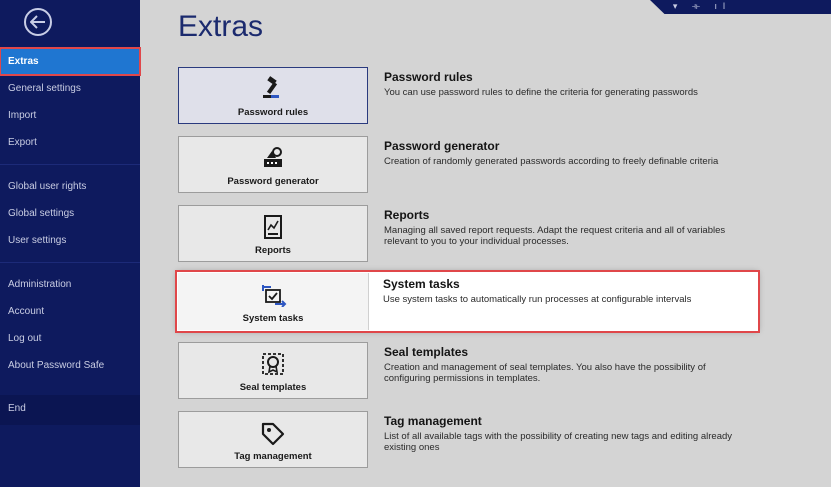 Image resolution: width=831 pixels, height=487 pixels. What do you see at coordinates (273, 387) in the screenshot?
I see `tile-label: Seal templates` at bounding box center [273, 387].